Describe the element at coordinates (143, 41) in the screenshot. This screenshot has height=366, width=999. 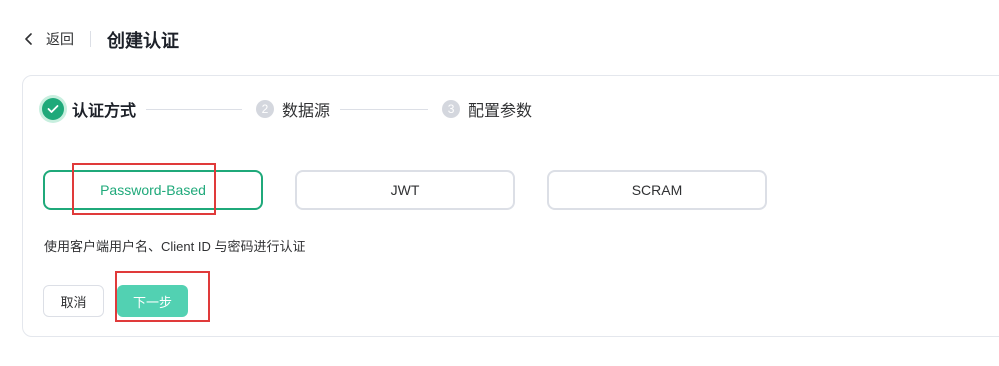
I see `page-title: 创建认证` at that location.